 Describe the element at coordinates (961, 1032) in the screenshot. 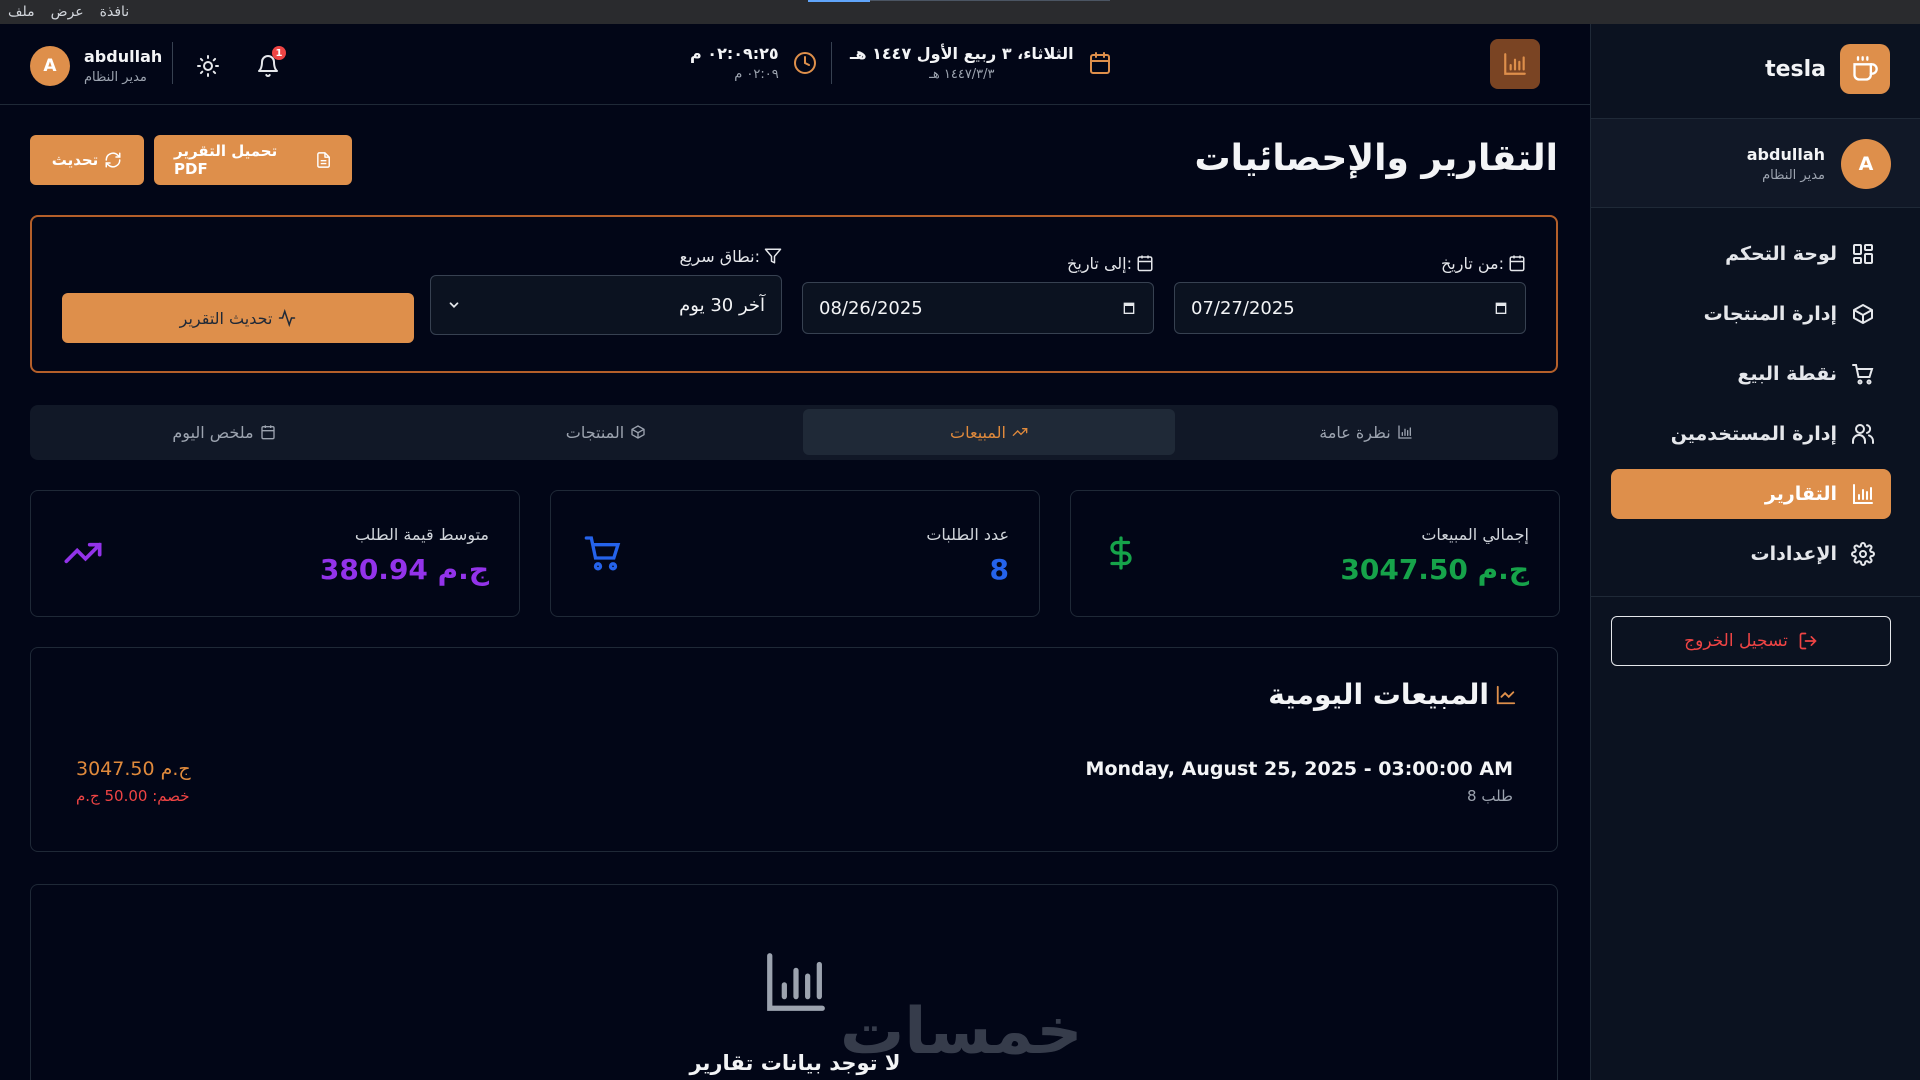

I see `watermark: خمسات` at that location.